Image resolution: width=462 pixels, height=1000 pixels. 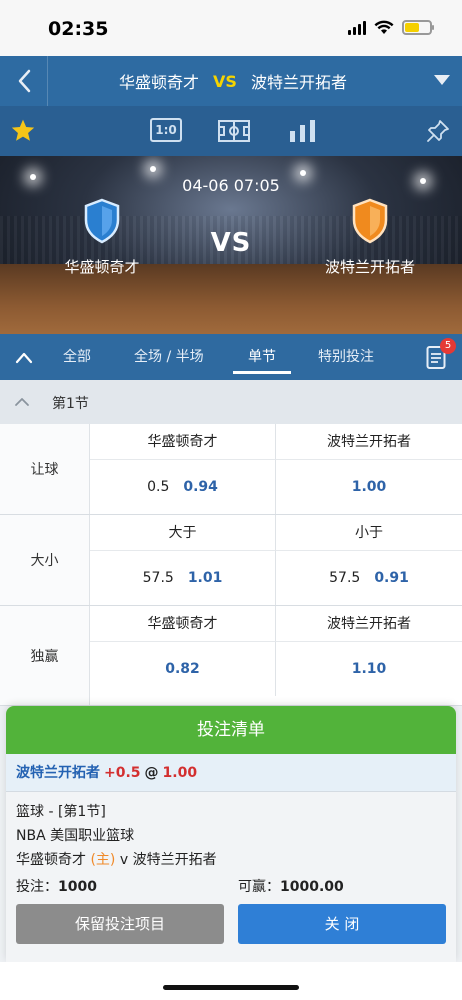 I want to click on header-away-team: 波特兰开拓者, so click(x=298, y=82).